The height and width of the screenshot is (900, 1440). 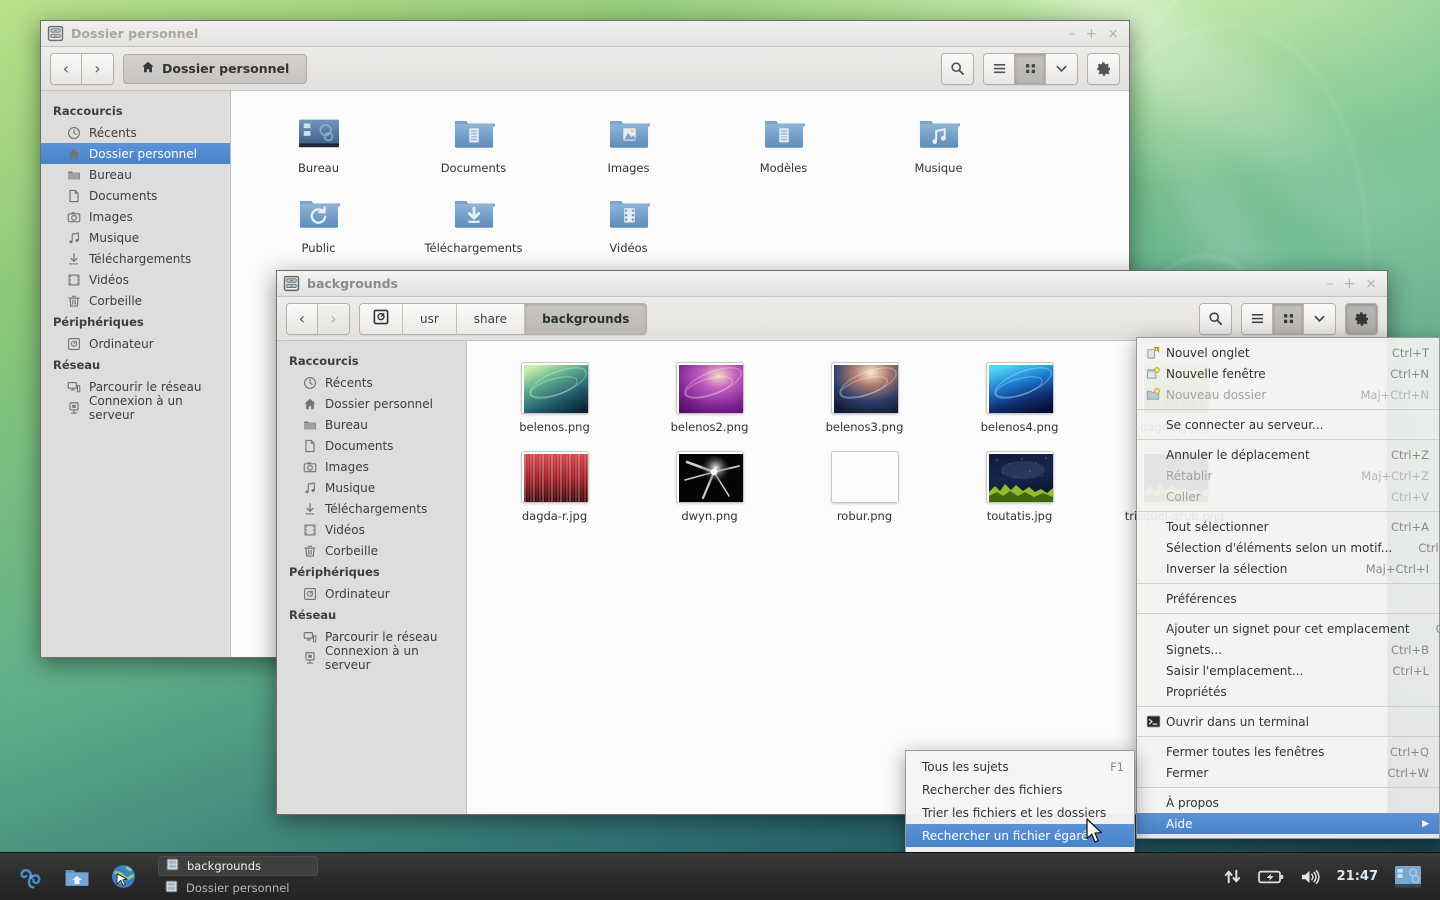 I want to click on submenu-item-tous-les-sujets: Tous les sujets F1, so click(x=1020, y=766).